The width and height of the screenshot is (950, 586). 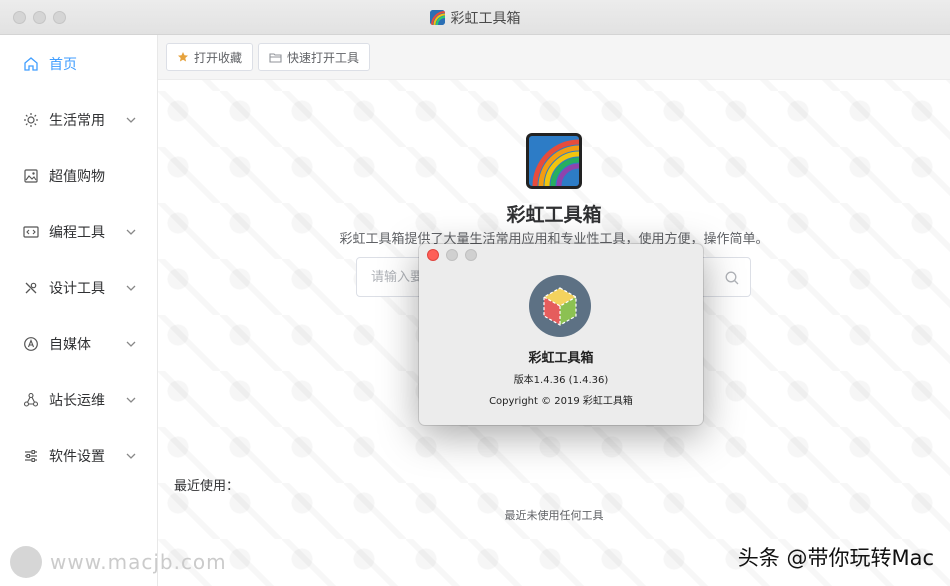 What do you see at coordinates (31, 176) in the screenshot?
I see `image-icon` at bounding box center [31, 176].